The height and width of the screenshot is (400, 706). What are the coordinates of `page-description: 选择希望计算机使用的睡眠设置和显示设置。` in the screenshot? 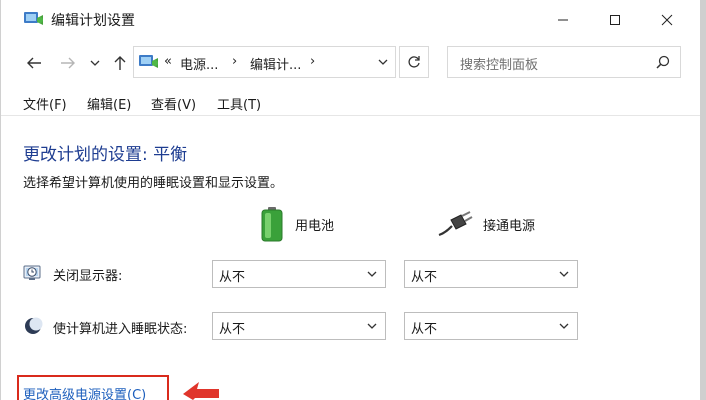 It's located at (153, 183).